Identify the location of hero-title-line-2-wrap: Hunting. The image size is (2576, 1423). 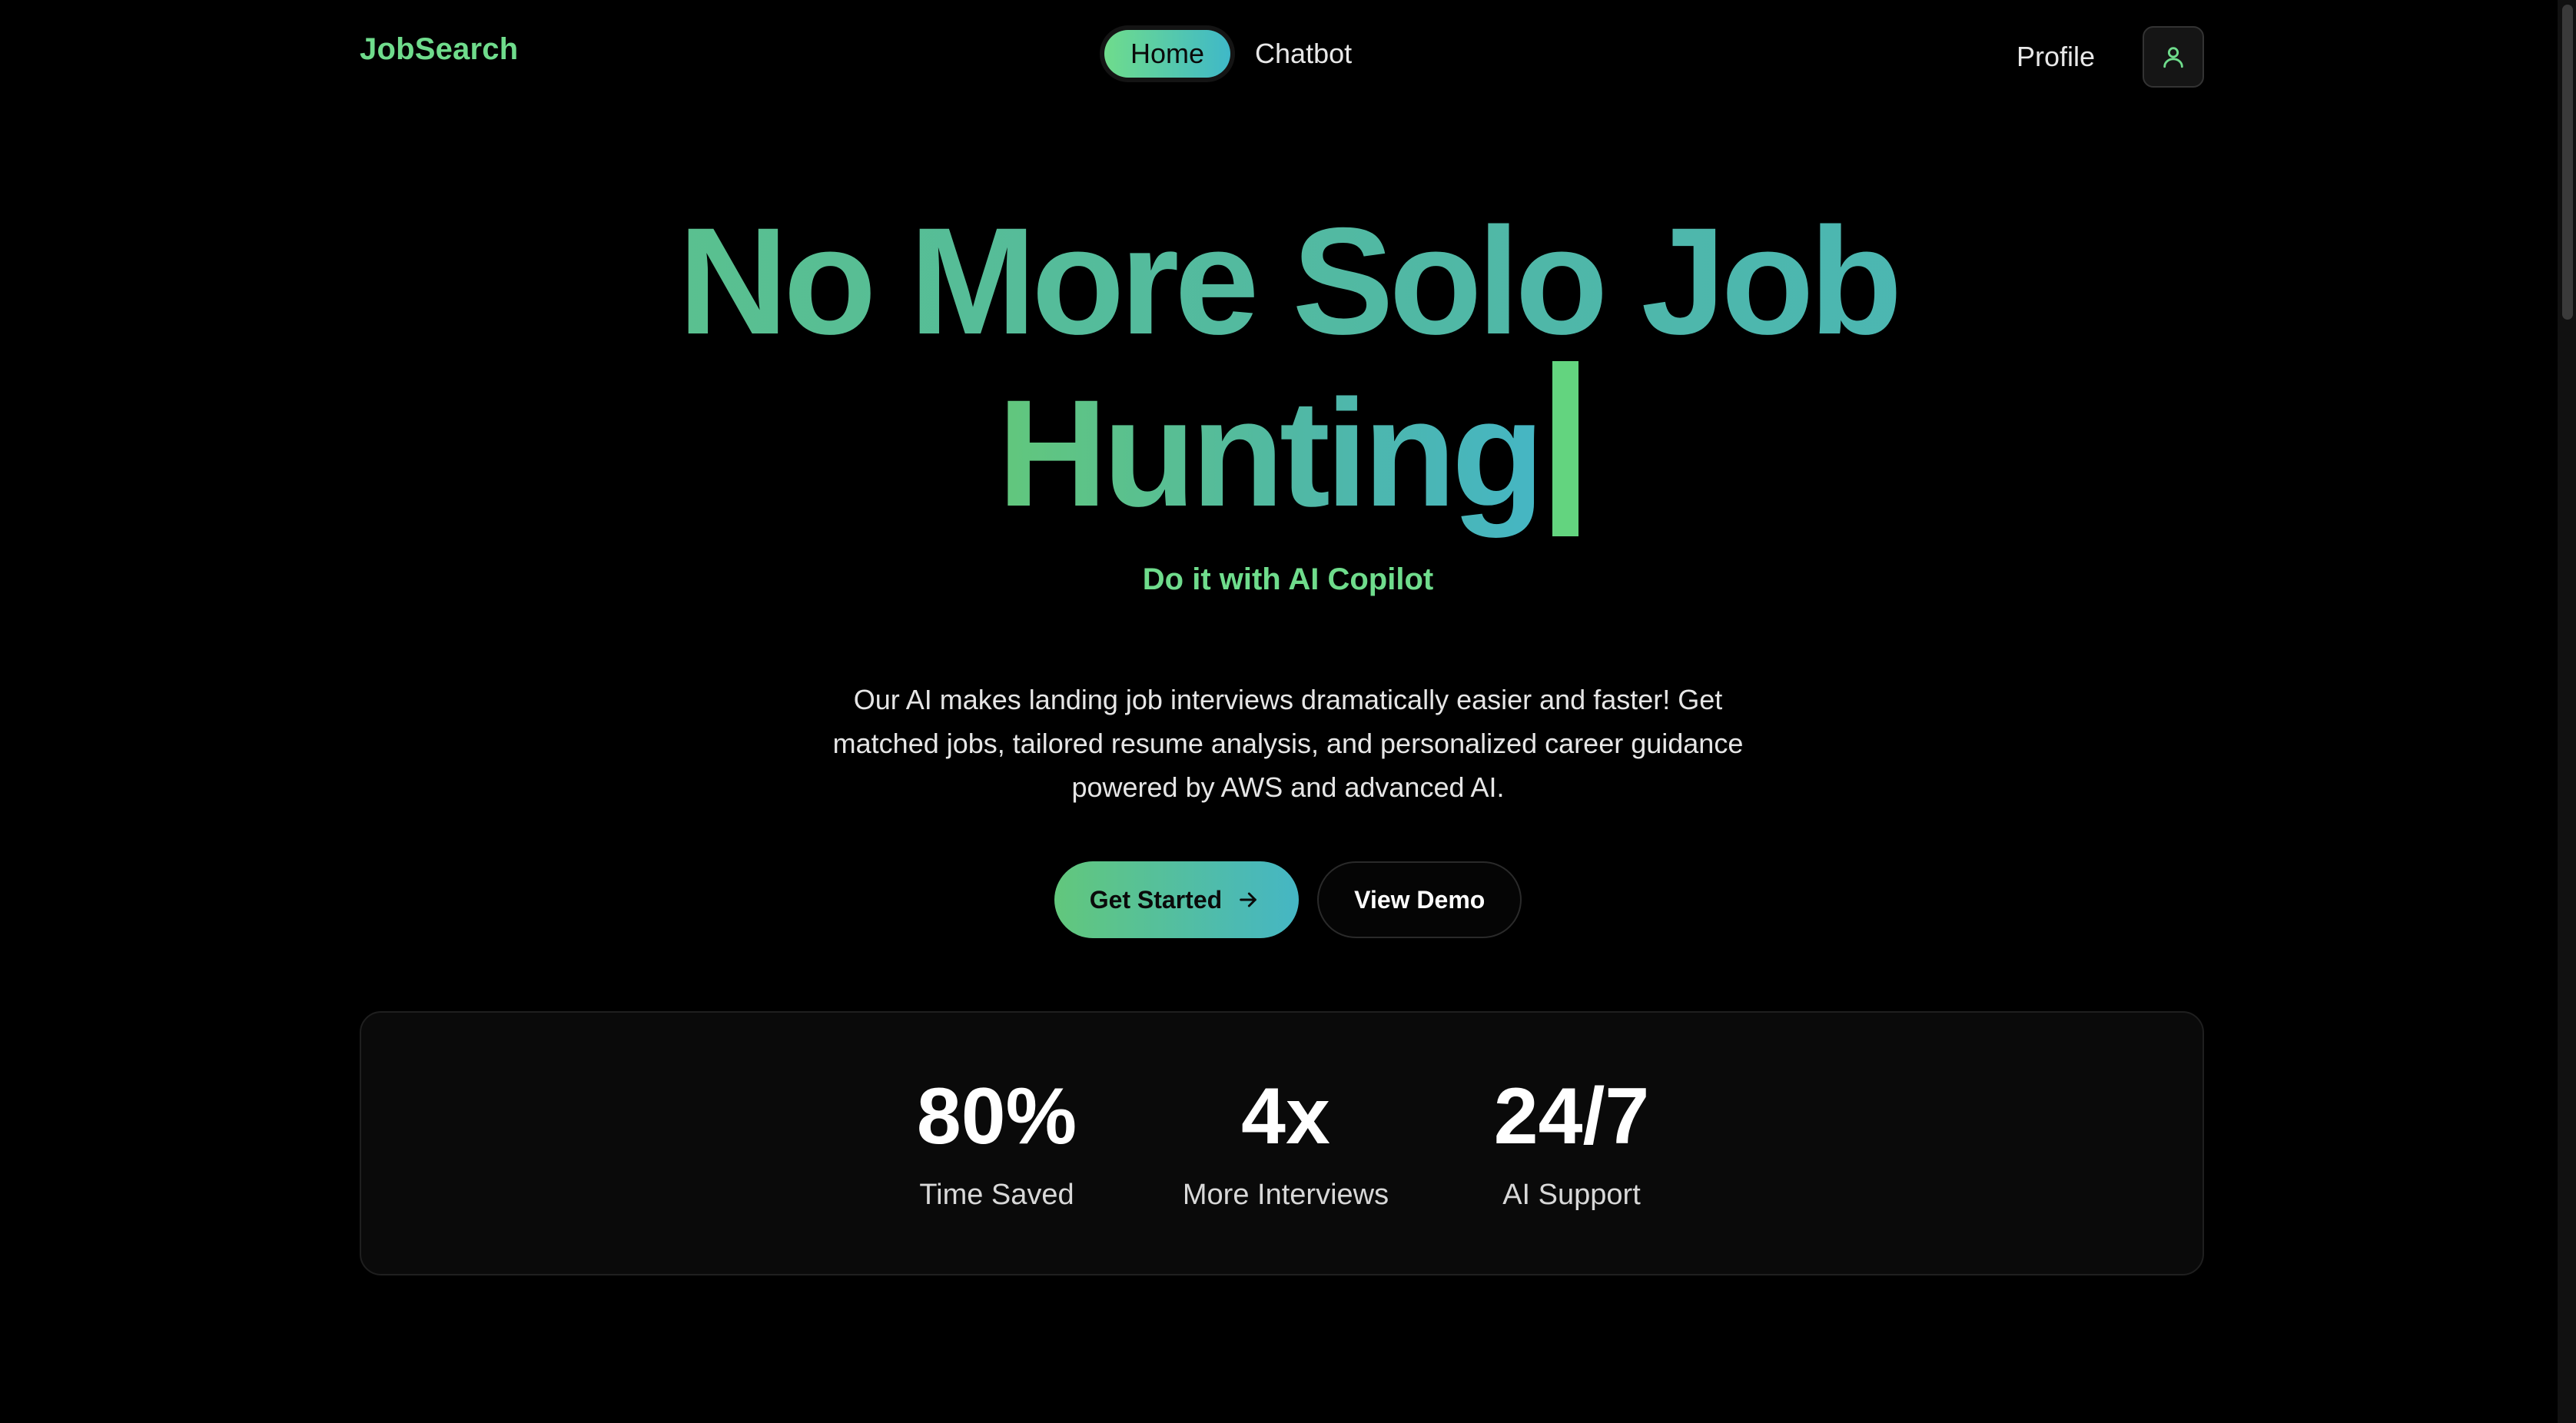
(1288, 449).